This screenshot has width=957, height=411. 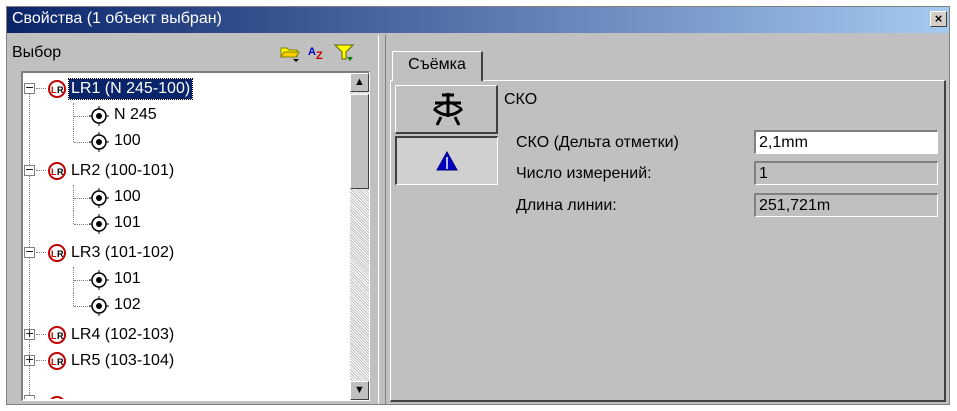 I want to click on tree-item-lr5: + LR LR5 (103-104), so click(x=183, y=362).